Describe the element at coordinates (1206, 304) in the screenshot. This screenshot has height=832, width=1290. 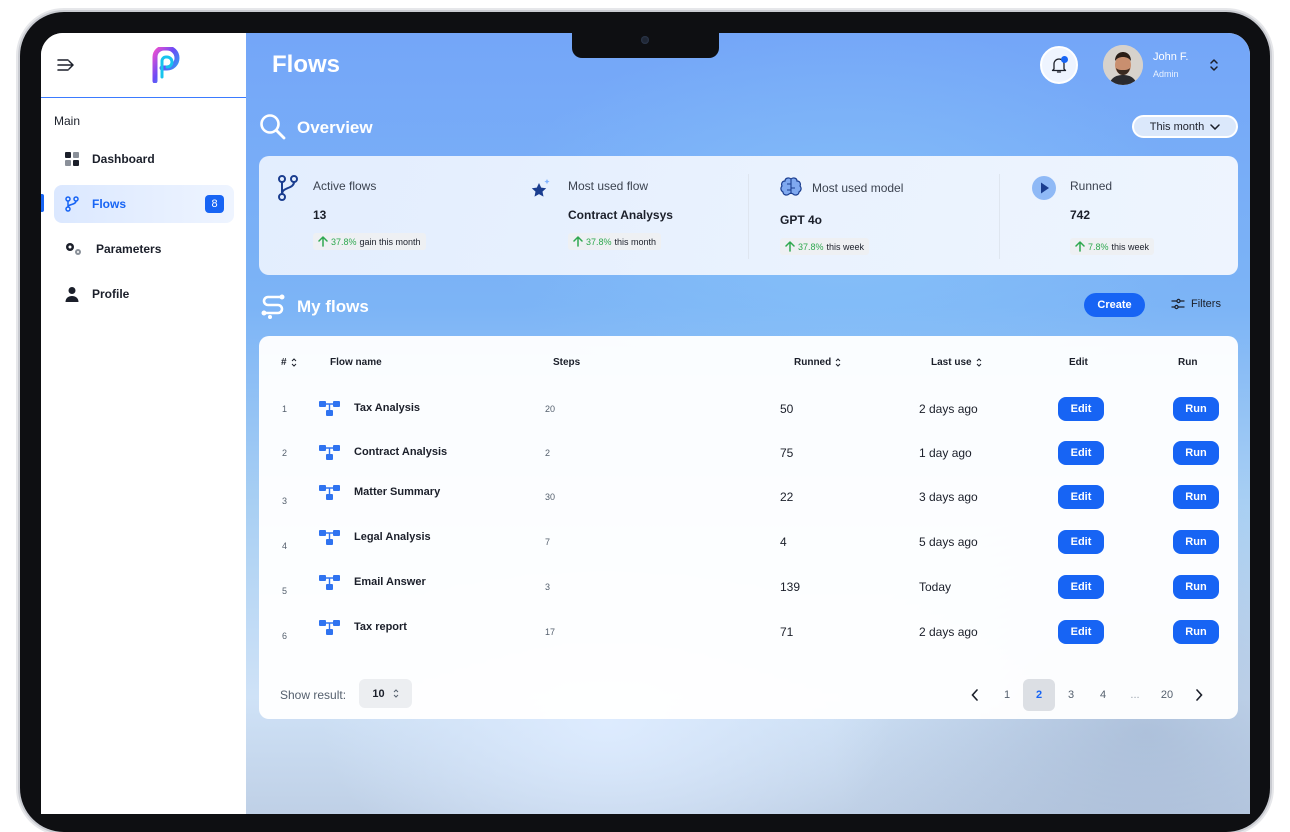
I see `filters-label: Filters` at that location.